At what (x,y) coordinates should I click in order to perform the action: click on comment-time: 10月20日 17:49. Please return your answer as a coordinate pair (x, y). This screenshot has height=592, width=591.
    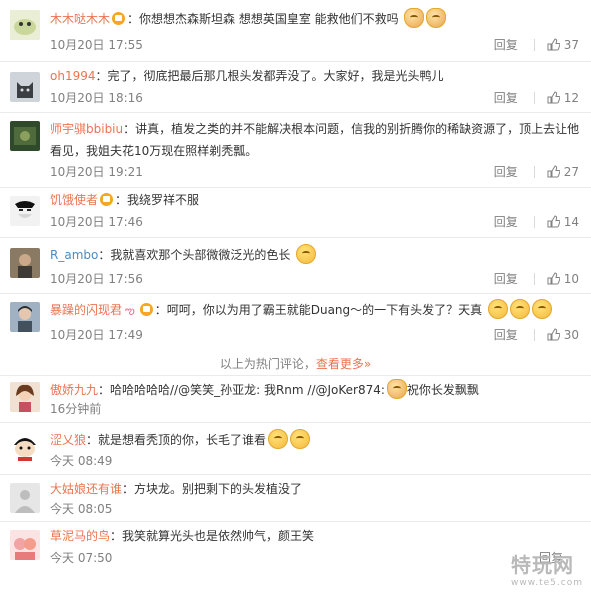
    Looking at the image, I should click on (96, 335).